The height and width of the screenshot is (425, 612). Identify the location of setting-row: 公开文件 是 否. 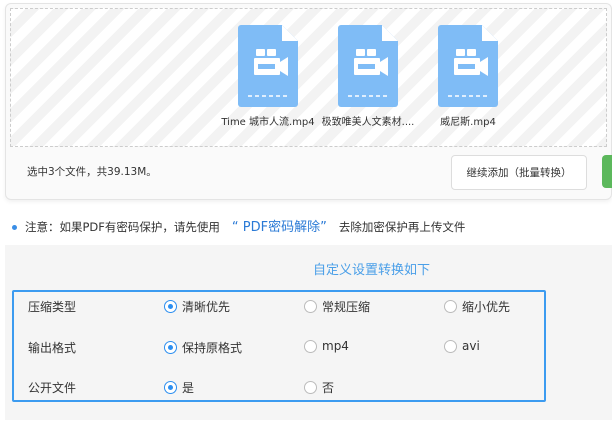
(279, 389).